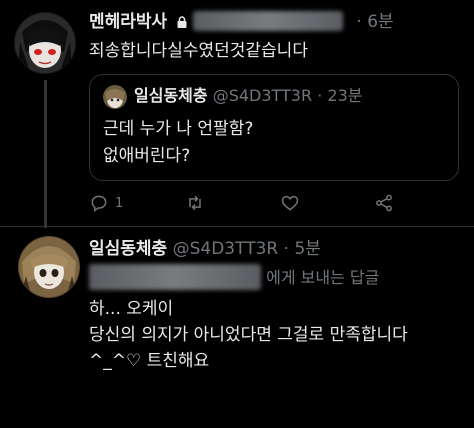 Image resolution: width=474 pixels, height=428 pixels. What do you see at coordinates (128, 249) in the screenshot?
I see `author-name: 일심동체충` at bounding box center [128, 249].